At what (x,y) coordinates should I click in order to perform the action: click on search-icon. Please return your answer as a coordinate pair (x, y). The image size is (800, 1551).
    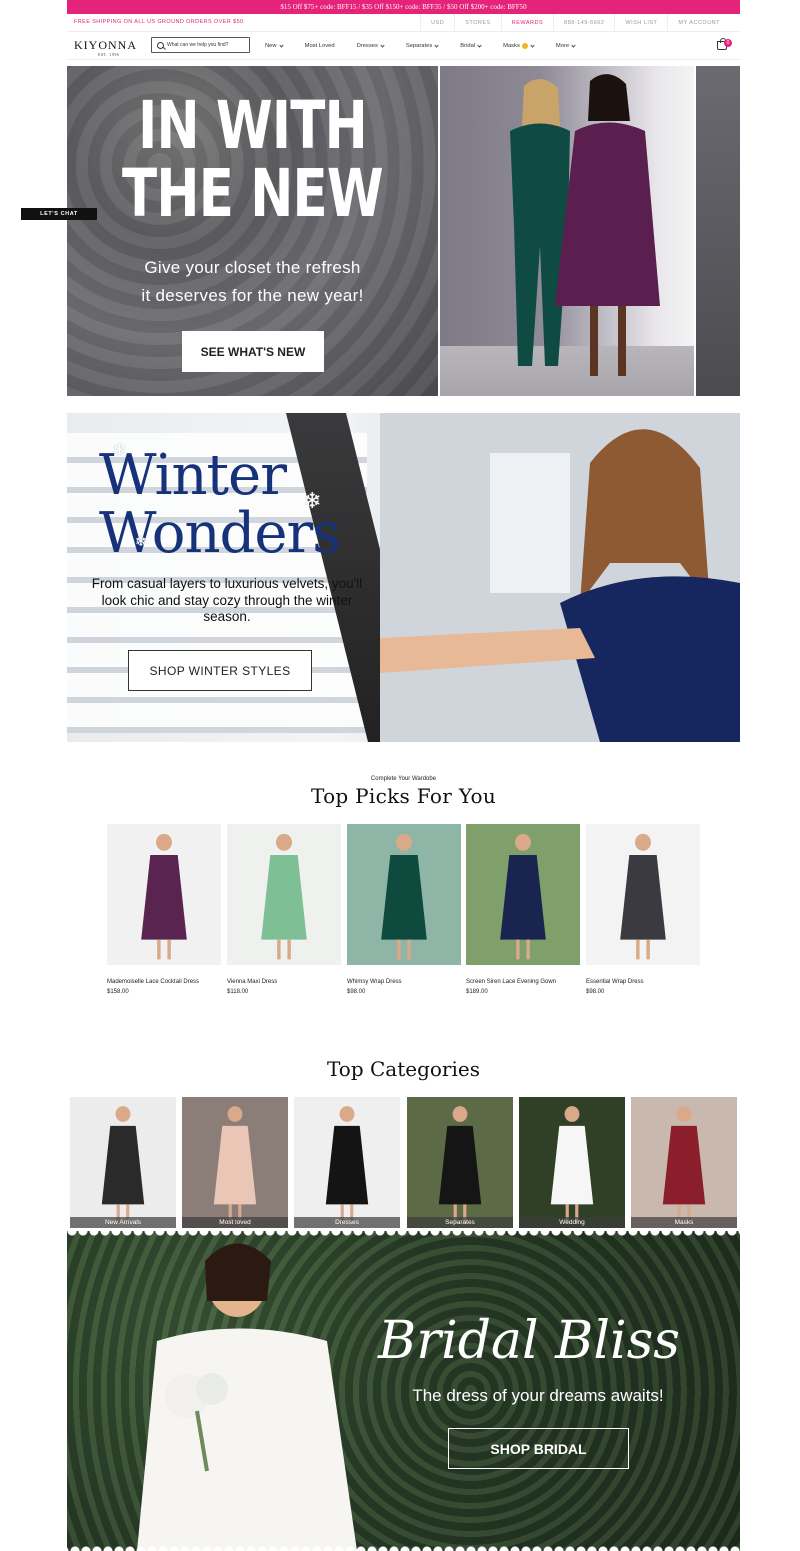
    Looking at the image, I should click on (160, 45).